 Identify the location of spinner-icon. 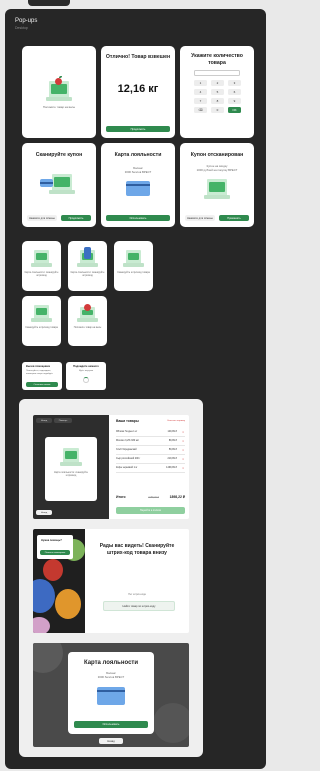
(86, 380).